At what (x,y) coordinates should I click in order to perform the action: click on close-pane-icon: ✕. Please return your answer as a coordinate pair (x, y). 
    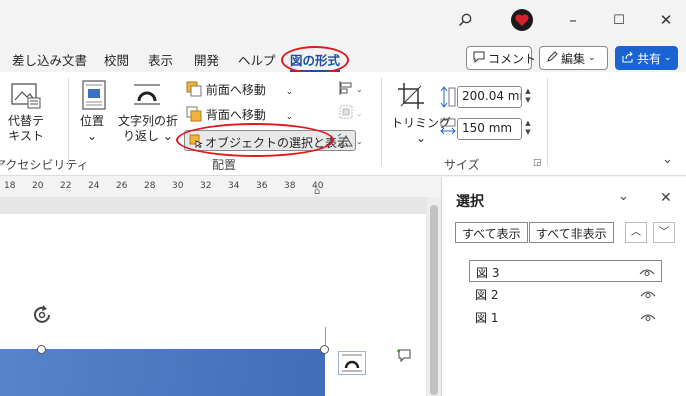
    Looking at the image, I should click on (666, 198).